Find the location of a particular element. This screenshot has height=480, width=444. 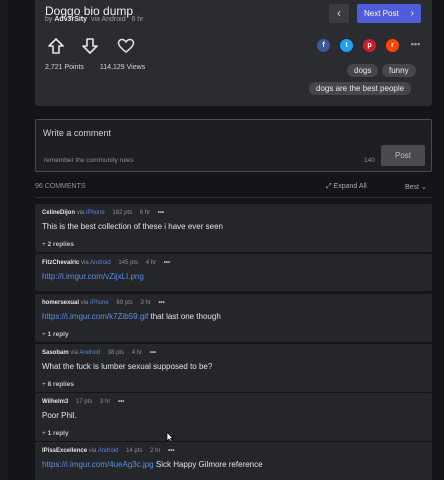

pinterest-icon: p is located at coordinates (369, 45).